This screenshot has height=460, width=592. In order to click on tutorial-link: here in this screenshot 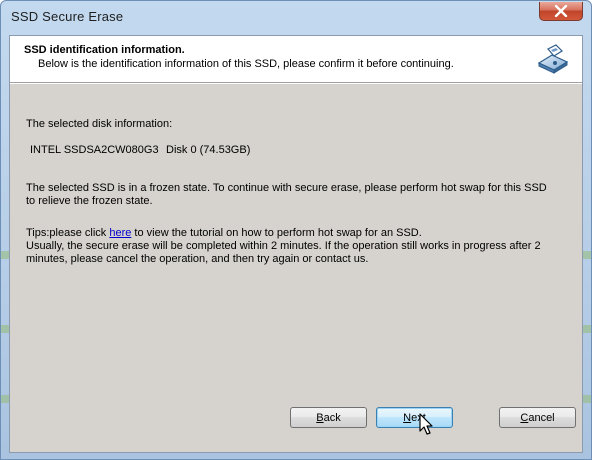, I will do `click(120, 233)`.